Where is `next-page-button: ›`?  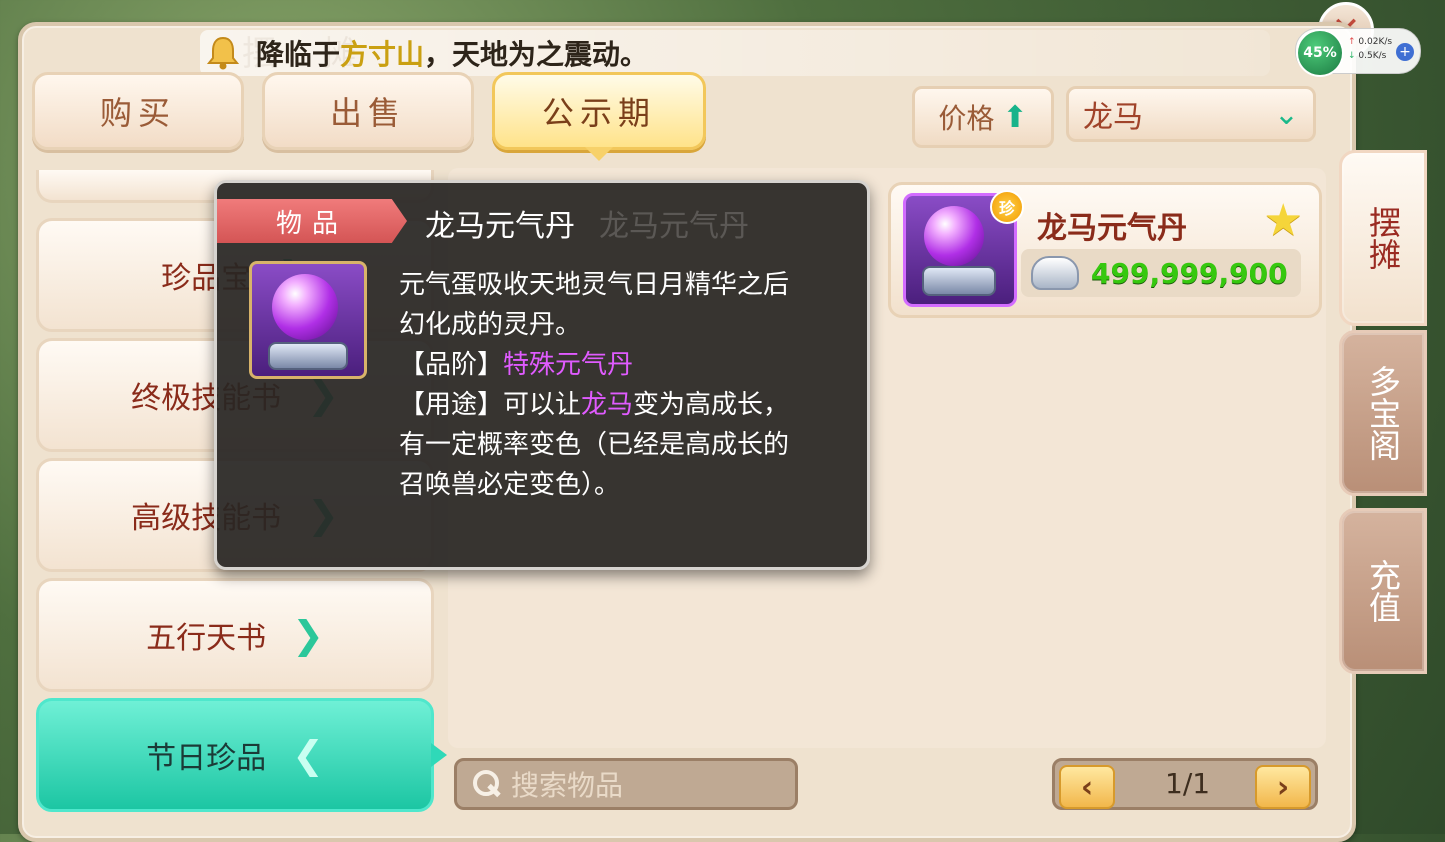 next-page-button: › is located at coordinates (1283, 787).